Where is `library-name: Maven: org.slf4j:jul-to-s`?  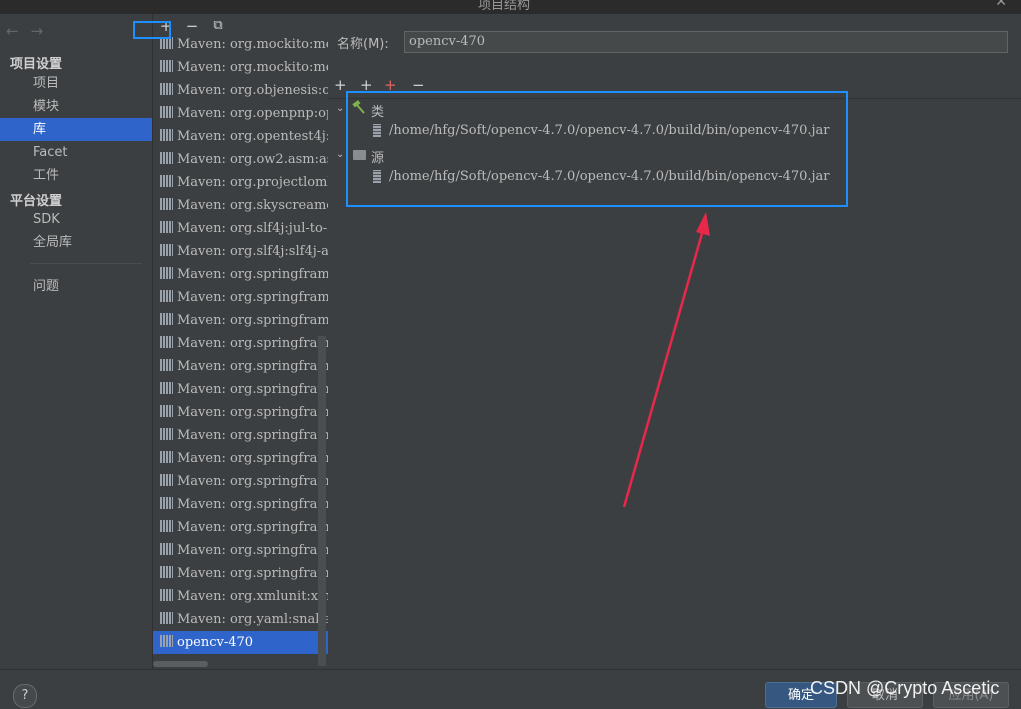 library-name: Maven: org.slf4j:jul-to-s is located at coordinates (252, 228).